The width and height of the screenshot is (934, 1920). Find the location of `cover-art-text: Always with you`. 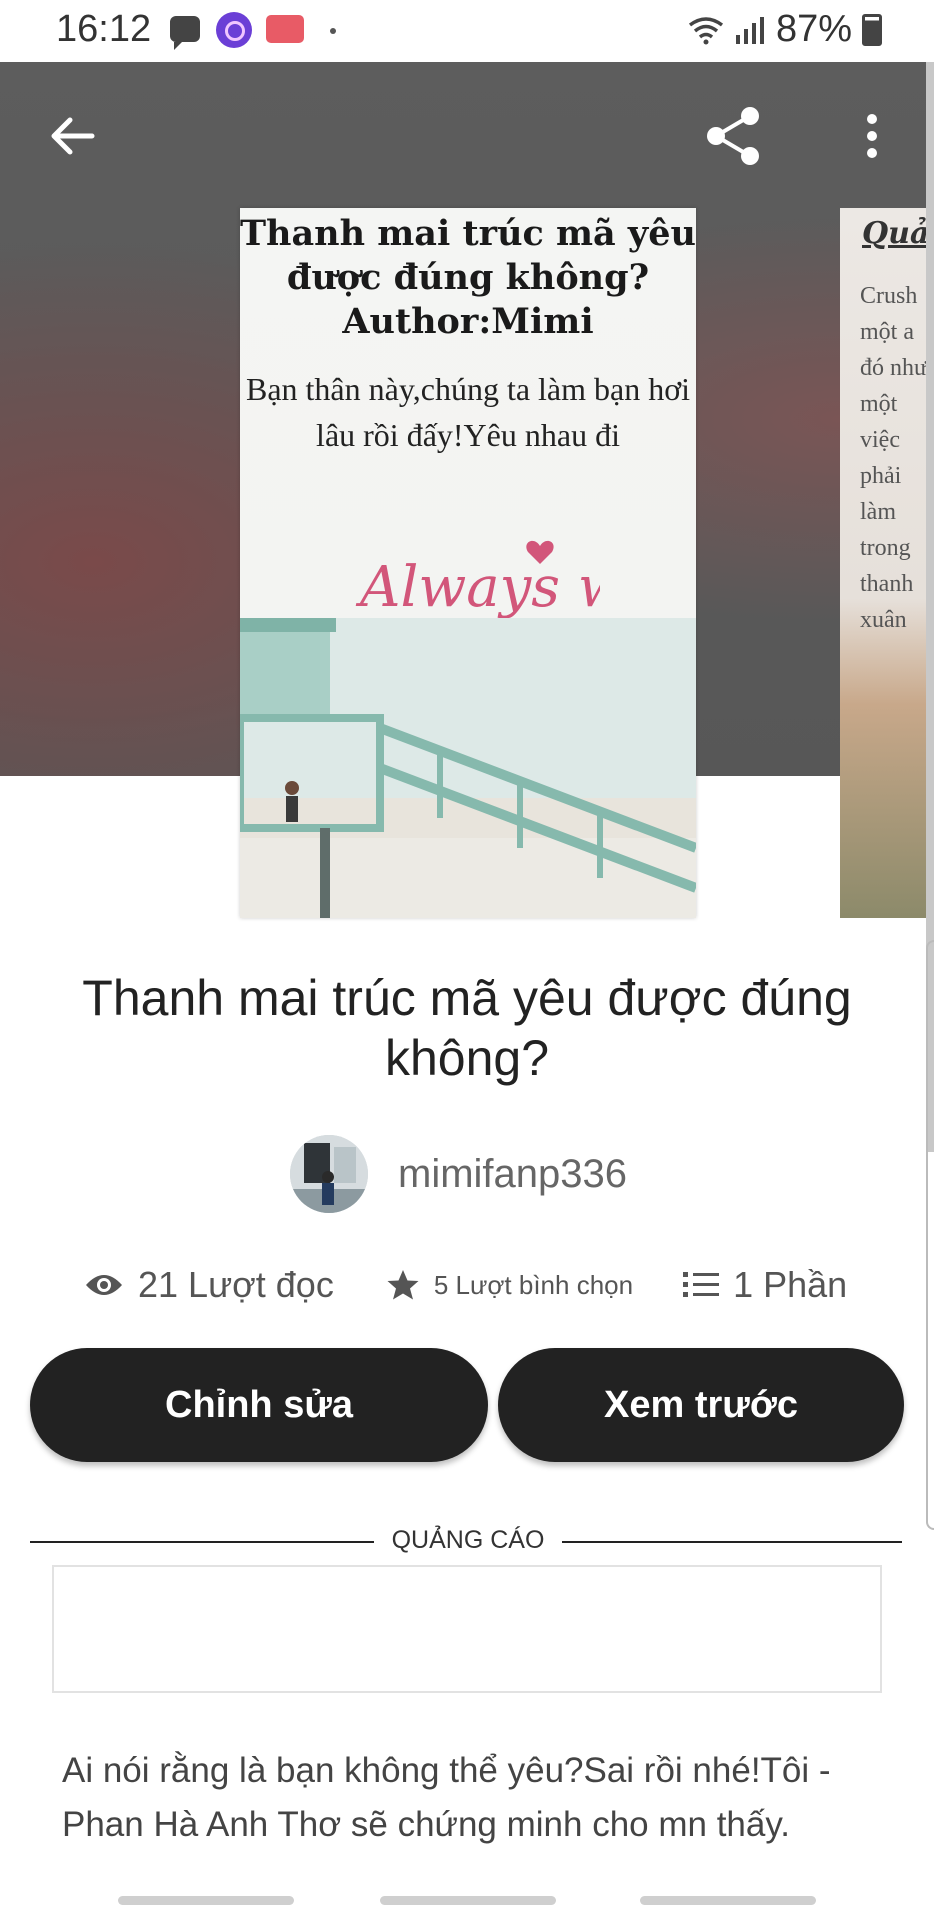

cover-art-text: Always with you is located at coordinates (477, 587).